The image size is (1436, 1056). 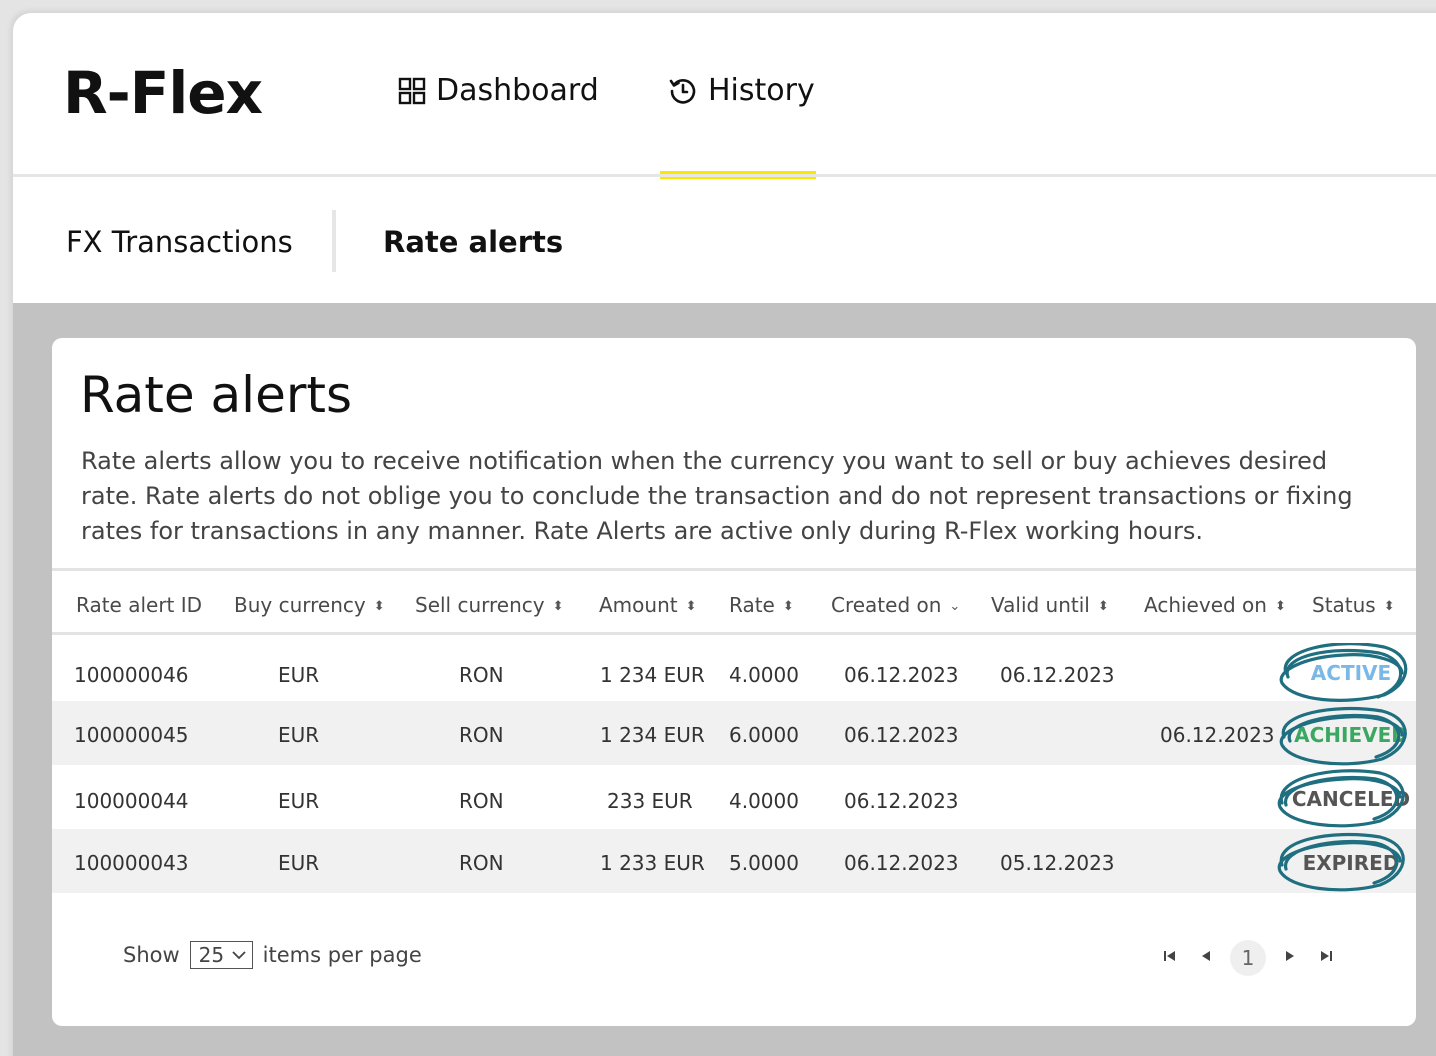 I want to click on chevron-down-icon, so click(x=239, y=955).